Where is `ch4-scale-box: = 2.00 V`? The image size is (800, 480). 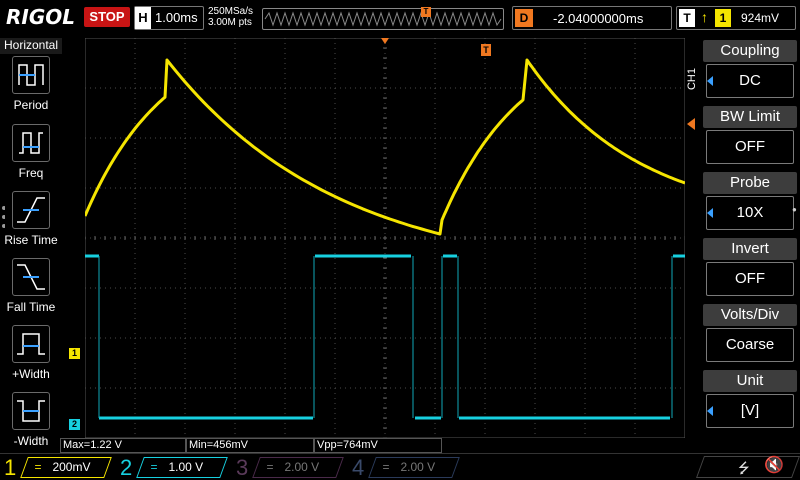 ch4-scale-box: = 2.00 V is located at coordinates (414, 467).